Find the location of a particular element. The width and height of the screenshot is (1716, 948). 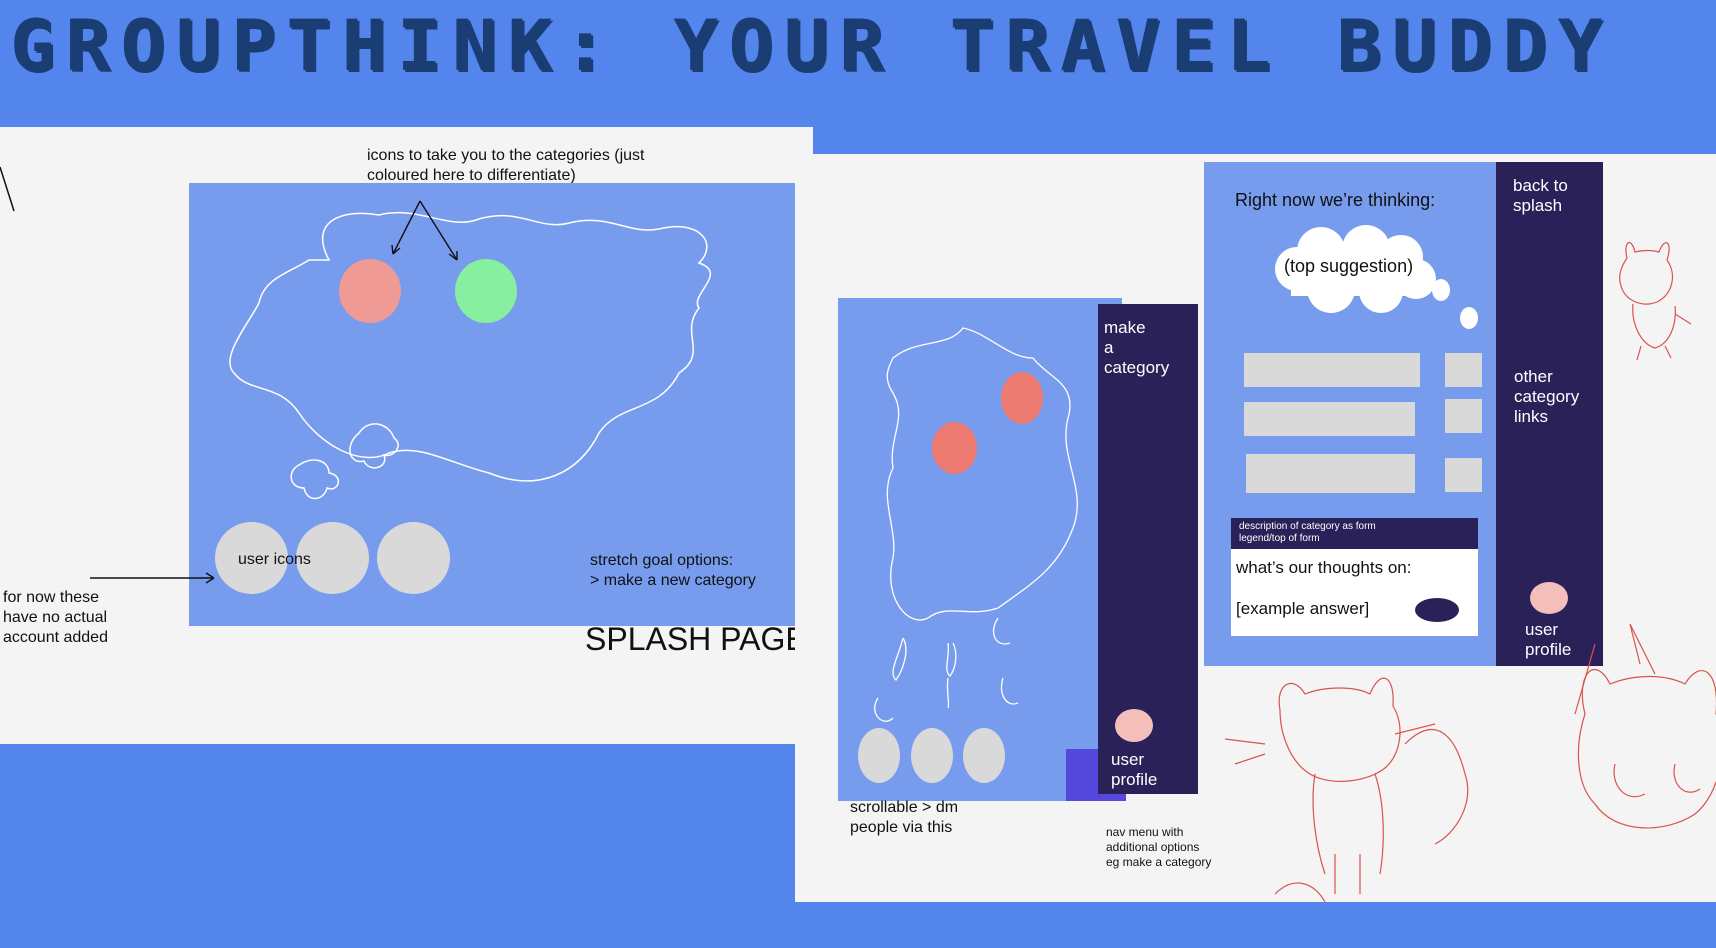

splash-page-label: SPLASH PAGE is located at coordinates (696, 639).